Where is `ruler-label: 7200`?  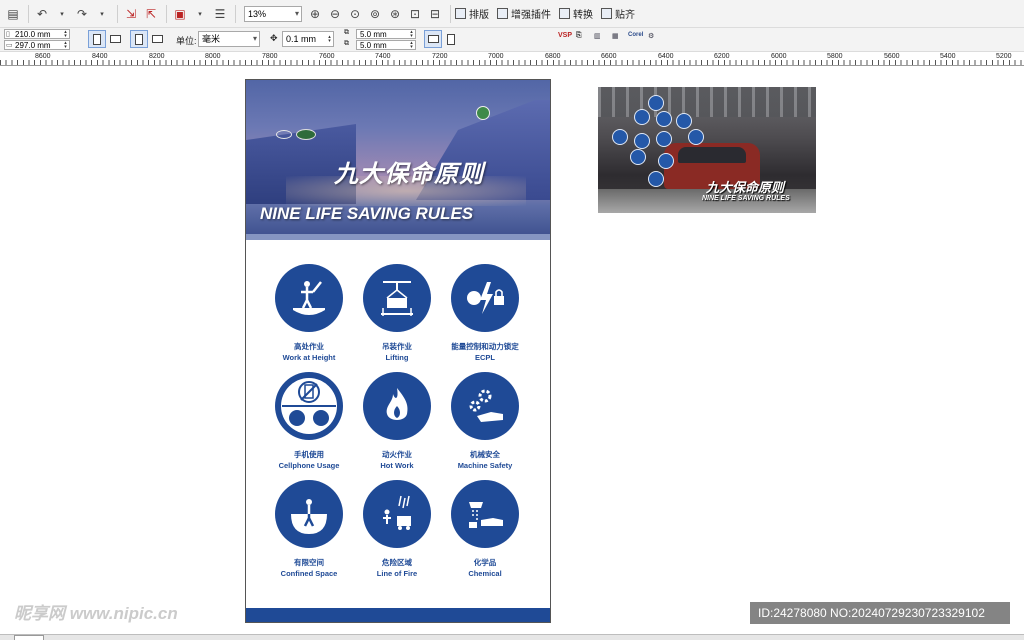 ruler-label: 7200 is located at coordinates (440, 56).